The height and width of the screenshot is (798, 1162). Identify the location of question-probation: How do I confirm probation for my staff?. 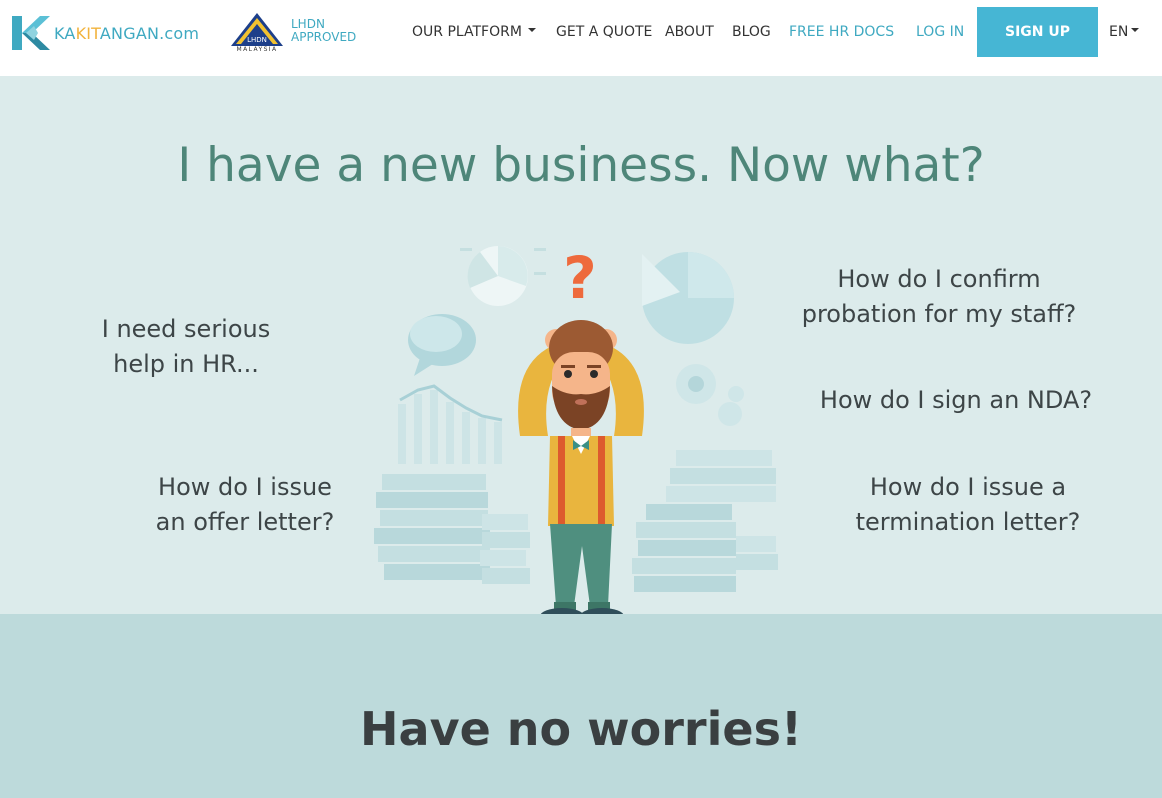
(939, 297).